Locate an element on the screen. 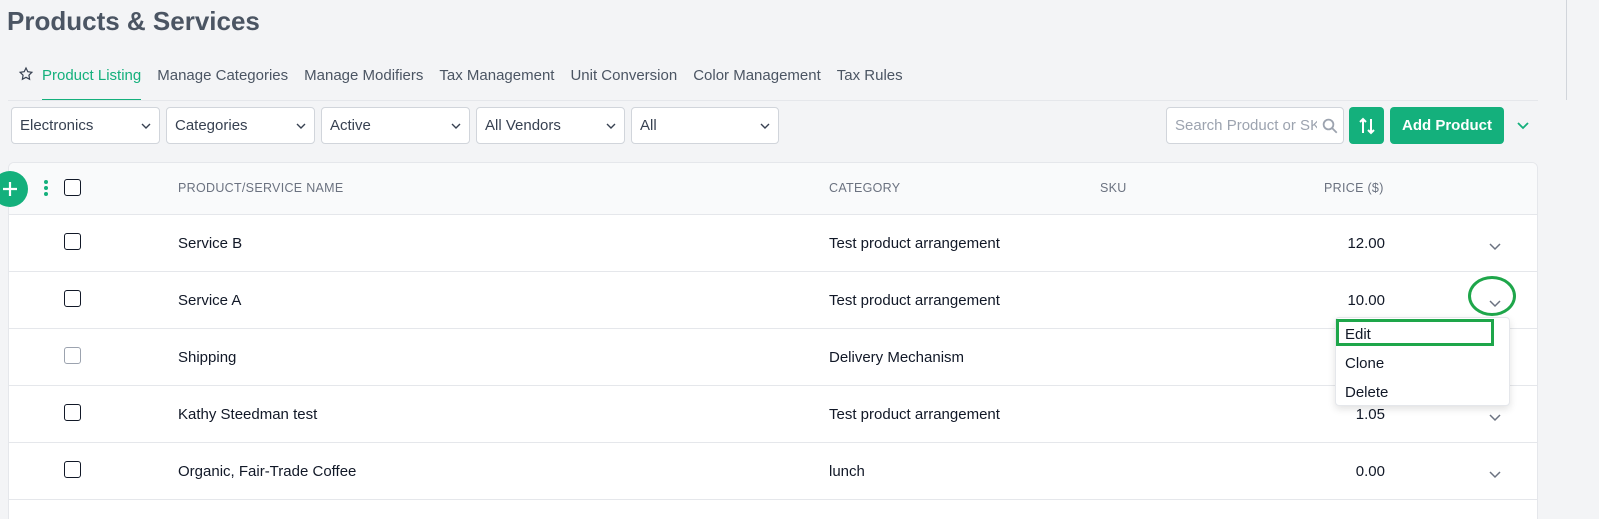 The width and height of the screenshot is (1599, 519). header-name: PRODUCT/SERVICE NAME is located at coordinates (261, 188).